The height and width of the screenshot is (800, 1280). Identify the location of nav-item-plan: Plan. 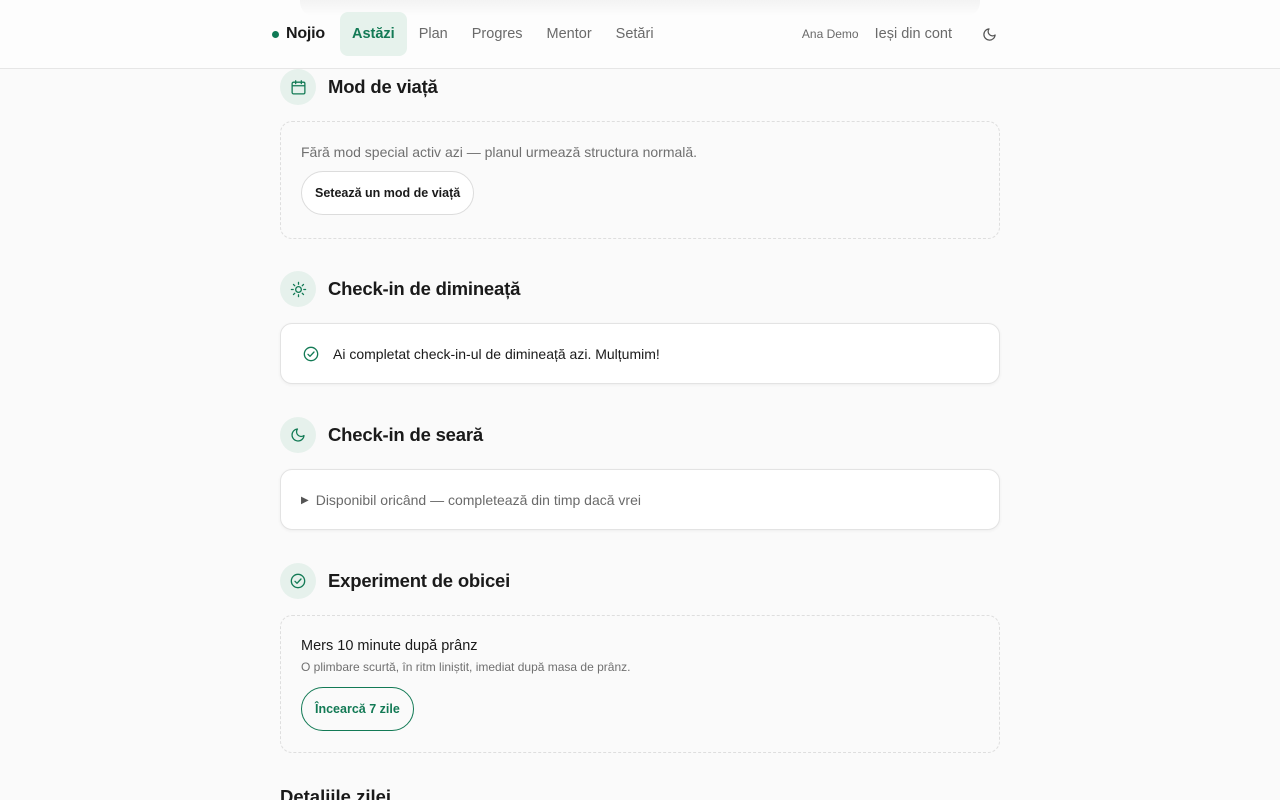
(433, 34).